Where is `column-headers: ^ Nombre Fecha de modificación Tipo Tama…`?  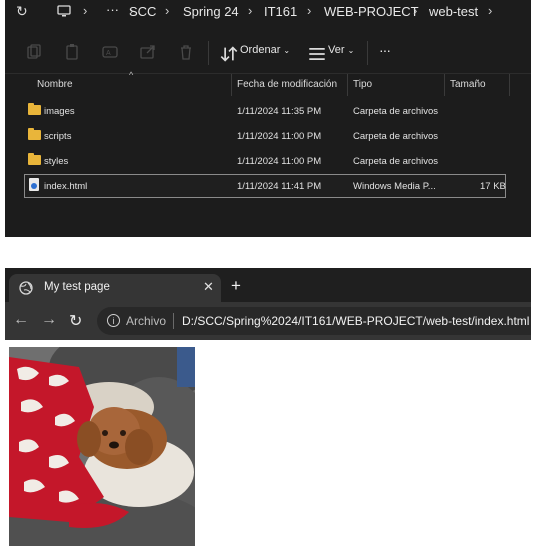
column-headers: ^ Nombre Fecha de modificación Tipo Tama… is located at coordinates (268, 83).